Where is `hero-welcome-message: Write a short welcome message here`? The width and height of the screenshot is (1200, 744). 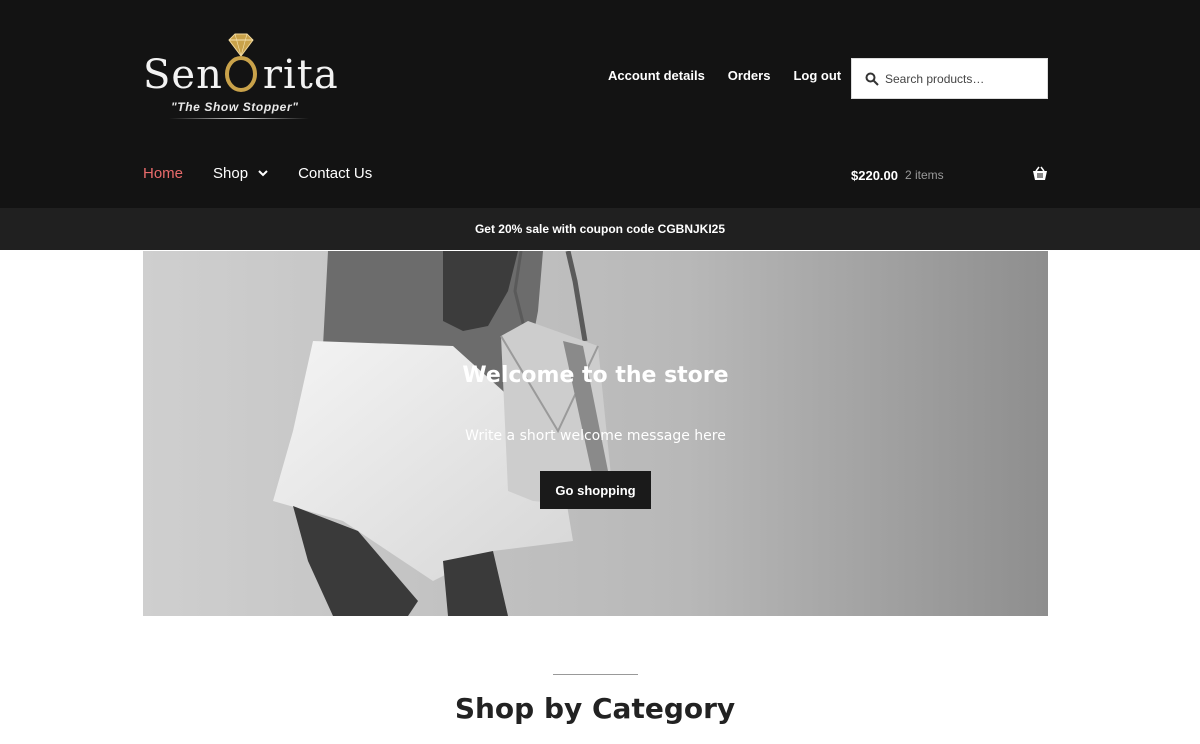 hero-welcome-message: Write a short welcome message here is located at coordinates (595, 436).